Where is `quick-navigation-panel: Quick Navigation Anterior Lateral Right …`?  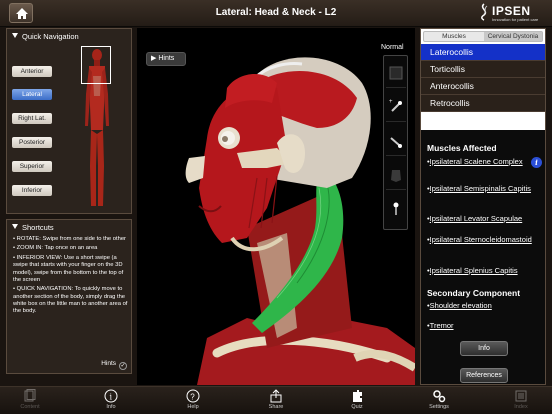 quick-navigation-panel: Quick Navigation Anterior Lateral Right … is located at coordinates (69, 121).